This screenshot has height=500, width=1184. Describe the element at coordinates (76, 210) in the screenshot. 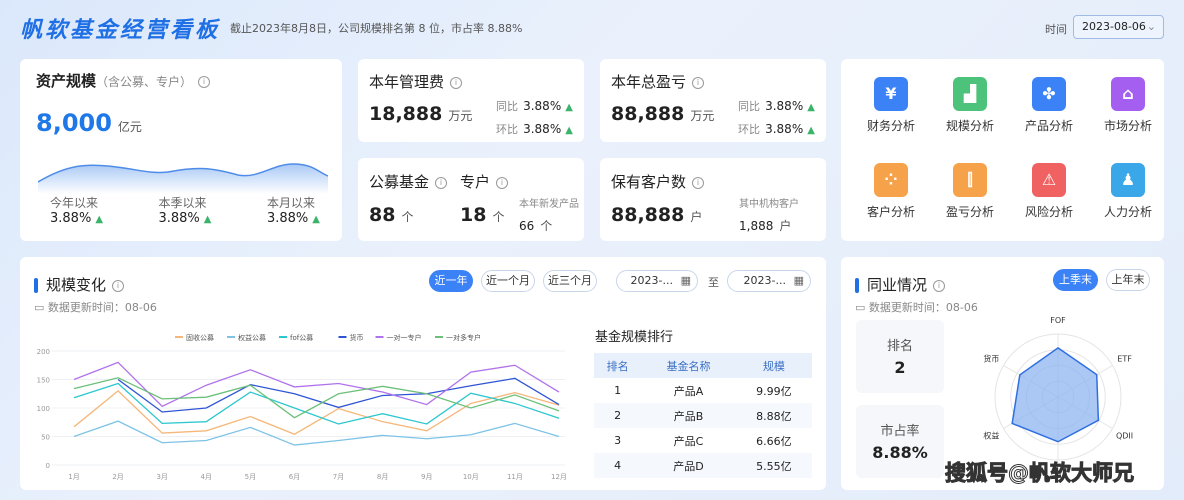

I see `stat-ytd: 今年以来 3.88% ▲` at that location.